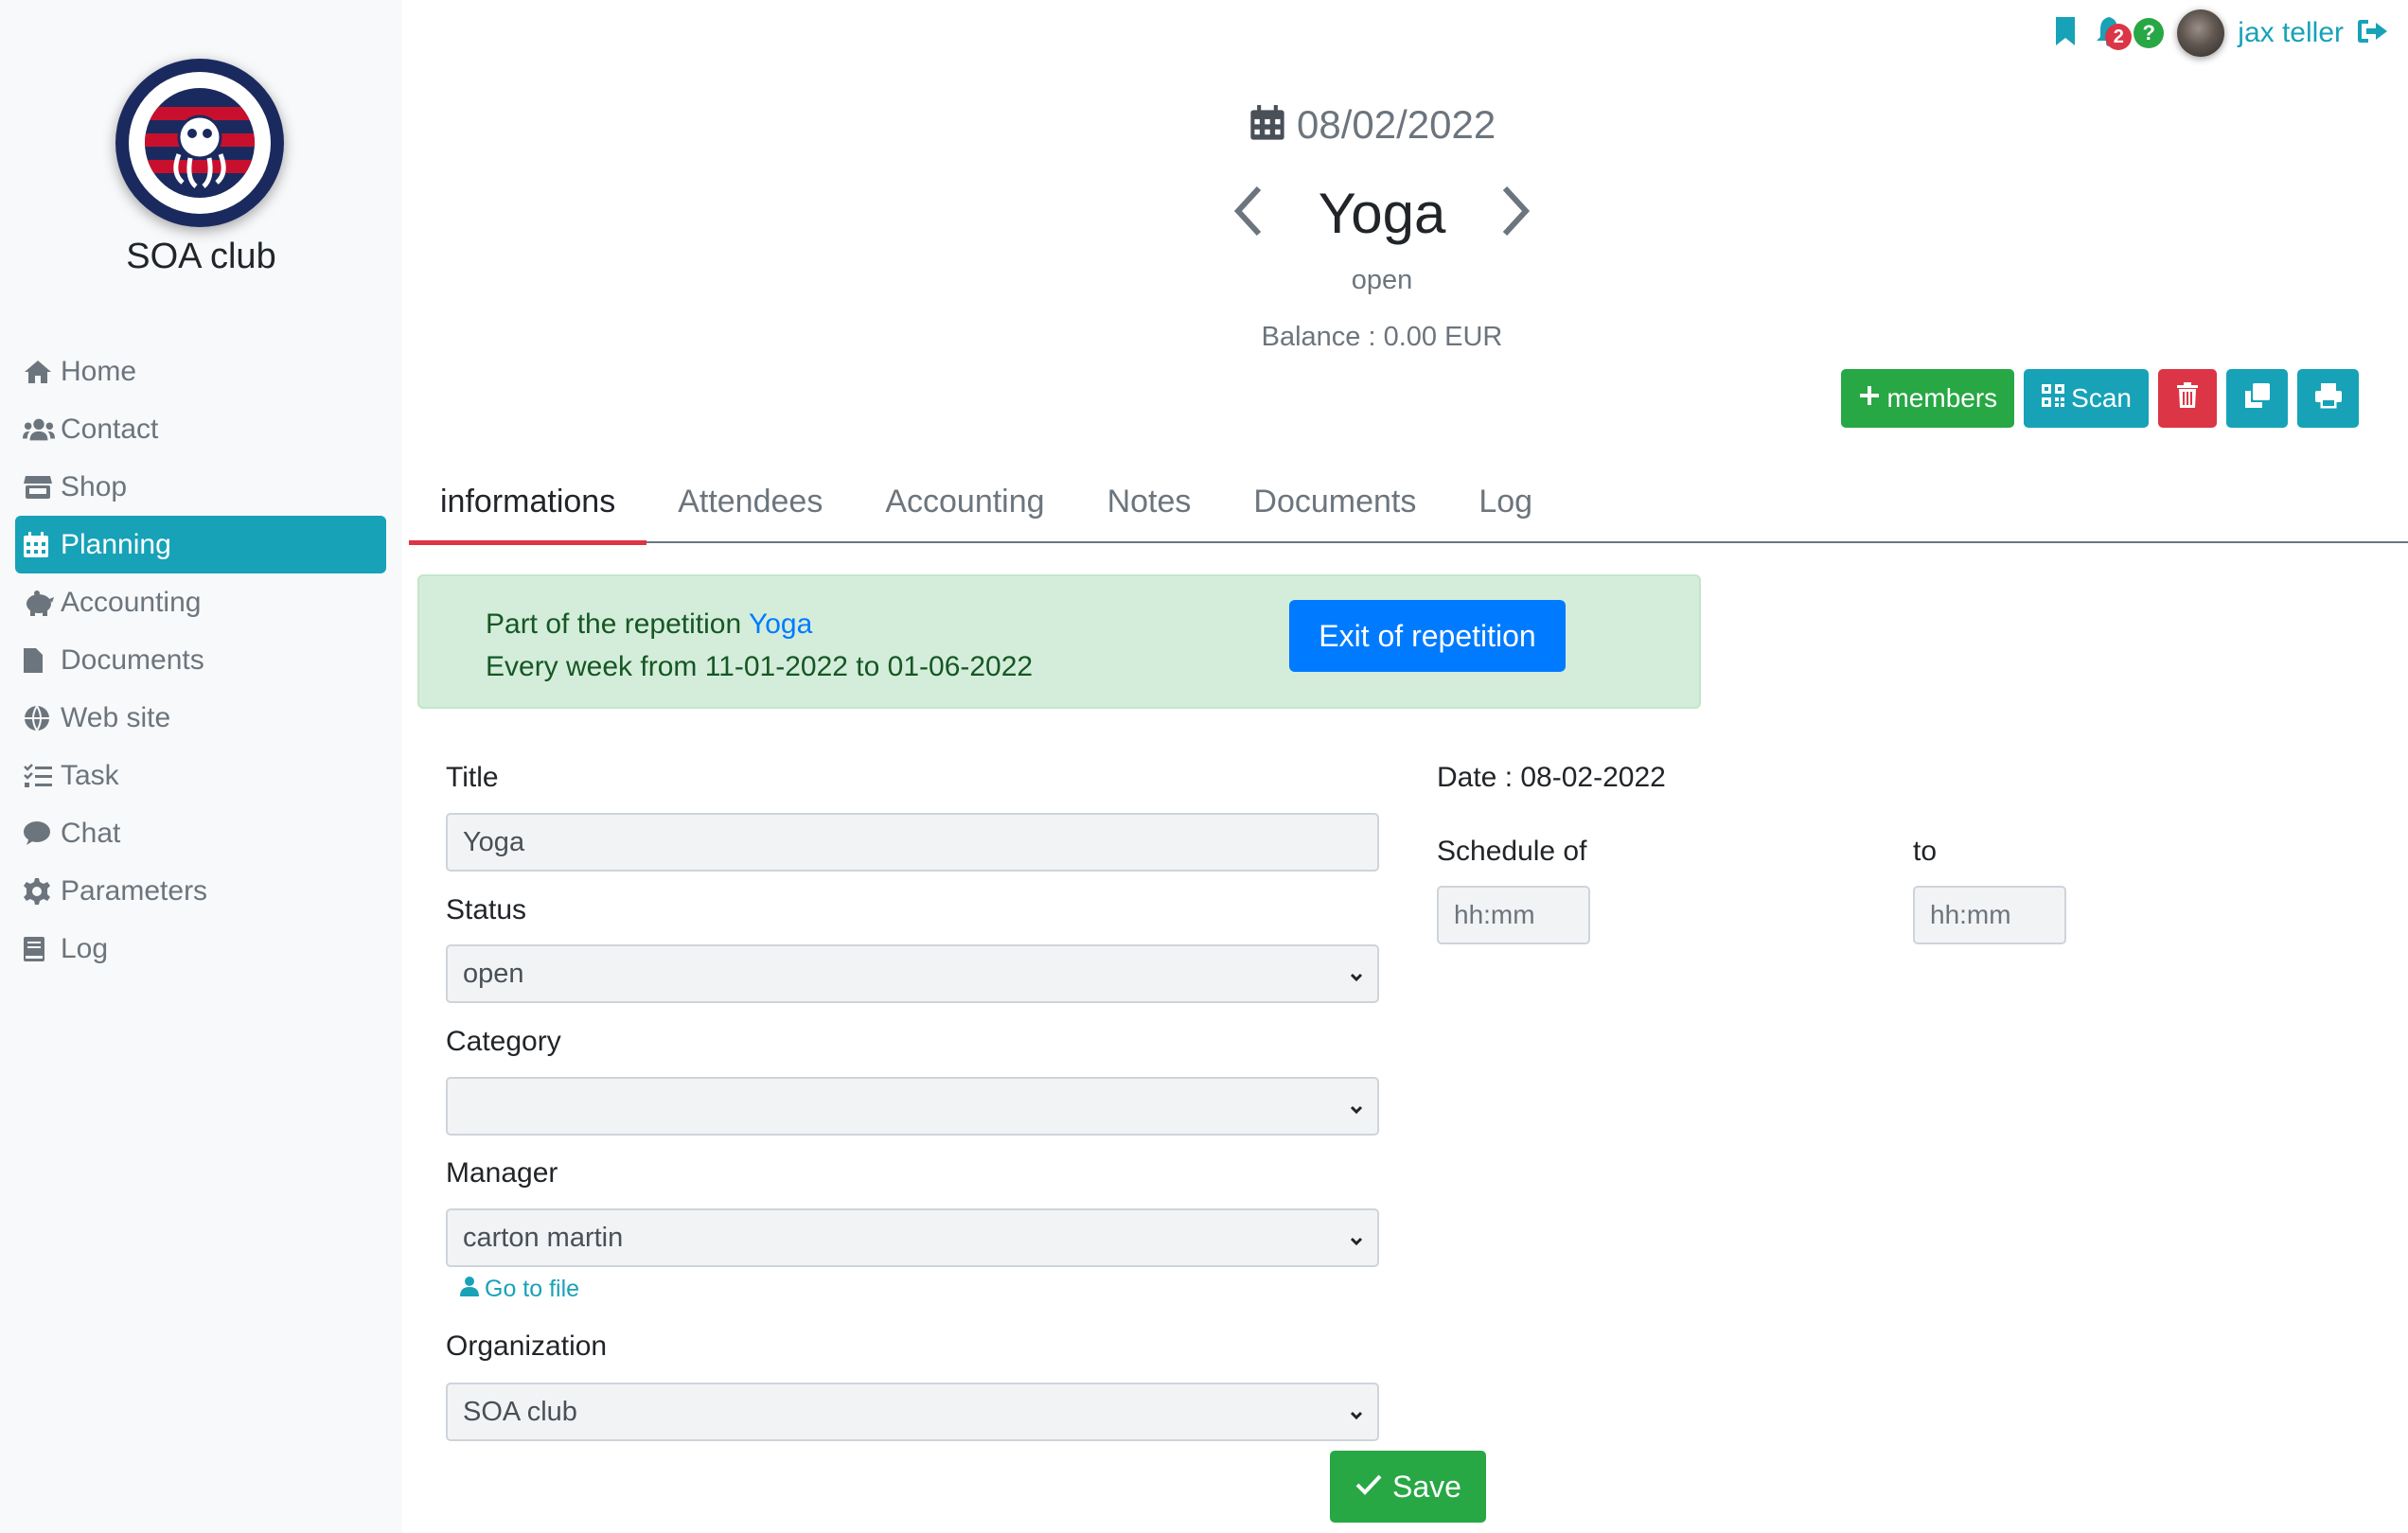 This screenshot has width=2408, height=1533. Describe the element at coordinates (1869, 398) in the screenshot. I see `plus-icon` at that location.